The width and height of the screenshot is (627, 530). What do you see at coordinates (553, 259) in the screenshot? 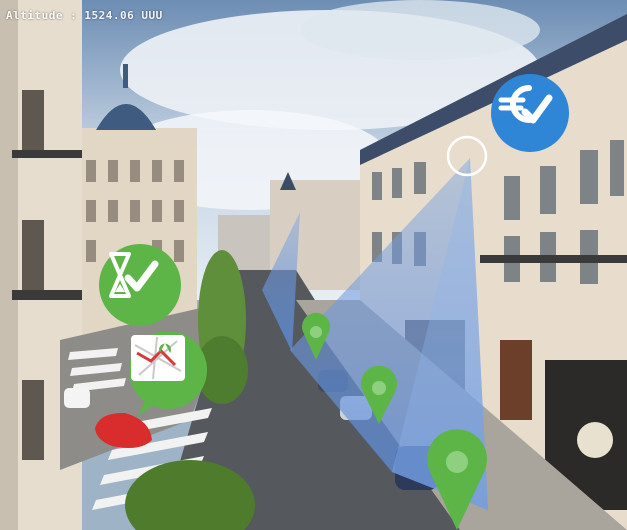
I see `right-balcony` at bounding box center [553, 259].